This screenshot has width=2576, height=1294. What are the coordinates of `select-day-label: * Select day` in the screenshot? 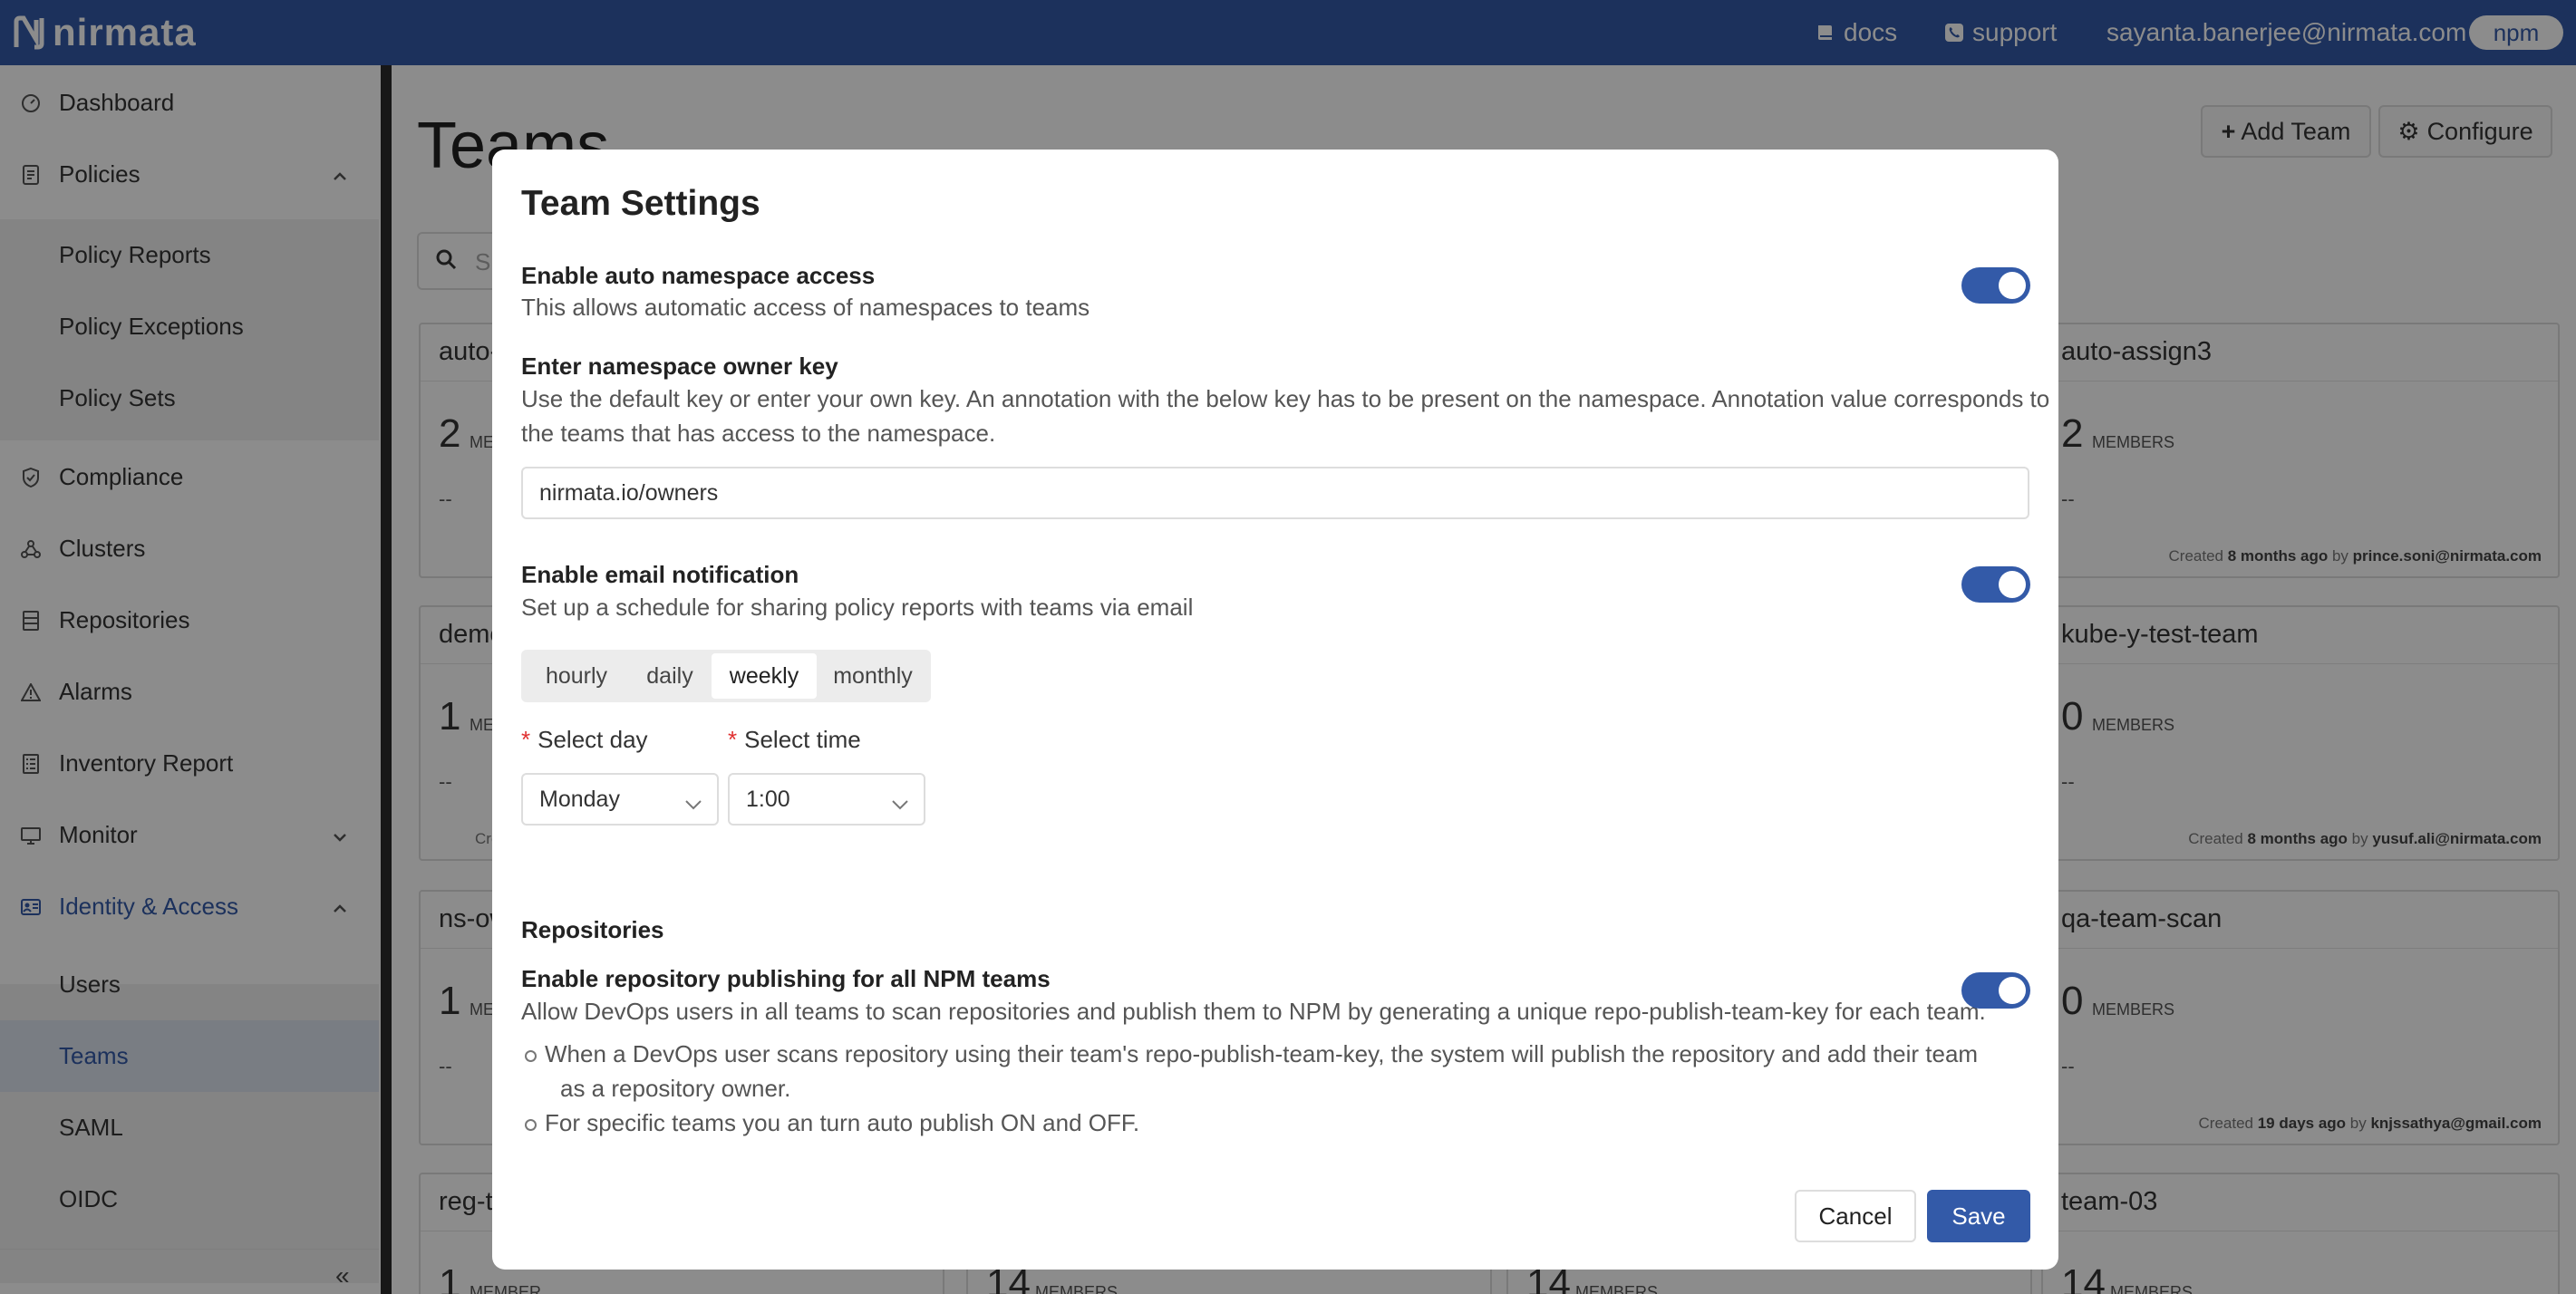 It's located at (584, 740).